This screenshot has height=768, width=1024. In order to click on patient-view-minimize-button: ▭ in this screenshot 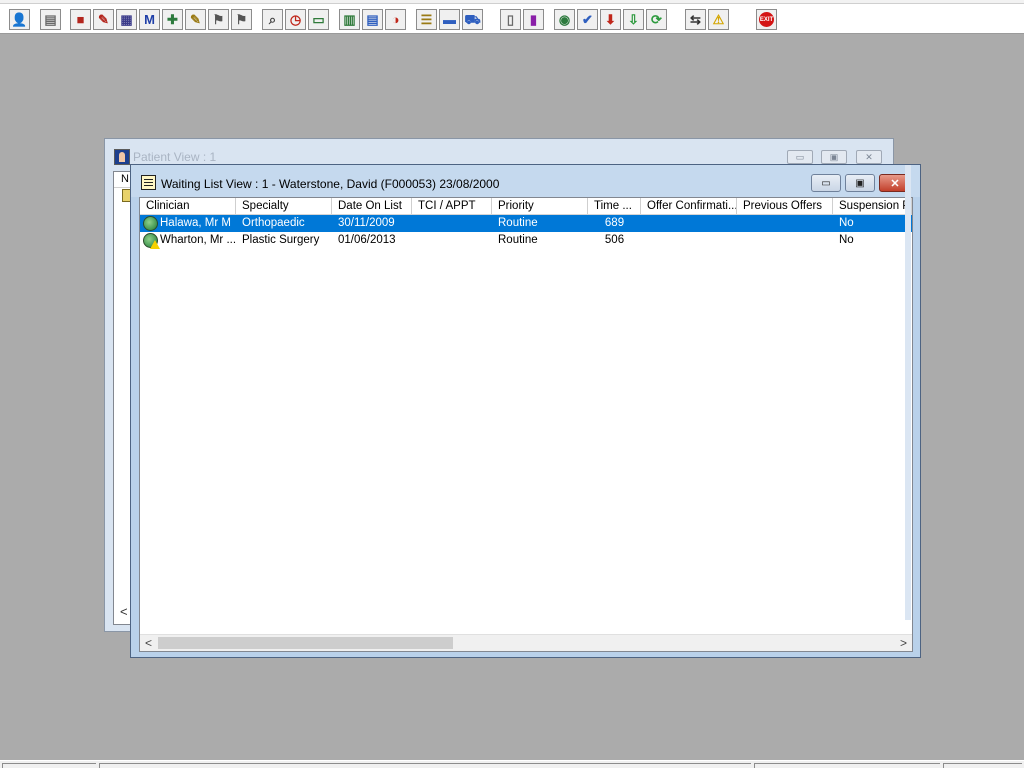, I will do `click(800, 157)`.